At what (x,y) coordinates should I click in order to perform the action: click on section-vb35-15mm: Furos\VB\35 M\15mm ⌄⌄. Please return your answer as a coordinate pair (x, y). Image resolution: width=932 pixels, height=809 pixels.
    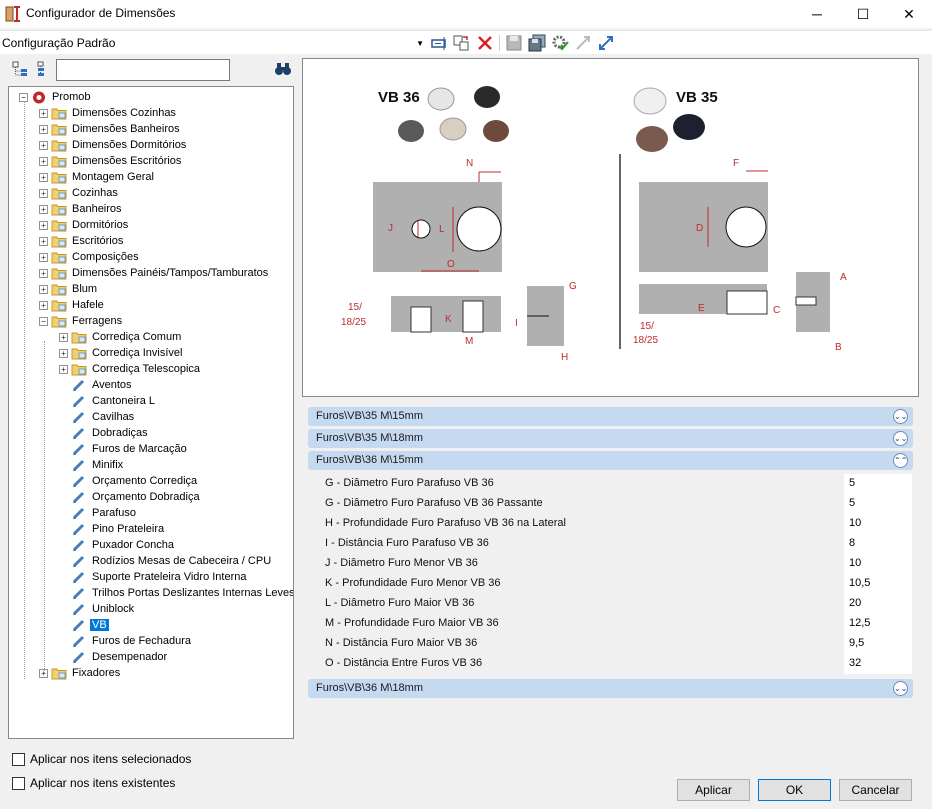
    Looking at the image, I should click on (610, 416).